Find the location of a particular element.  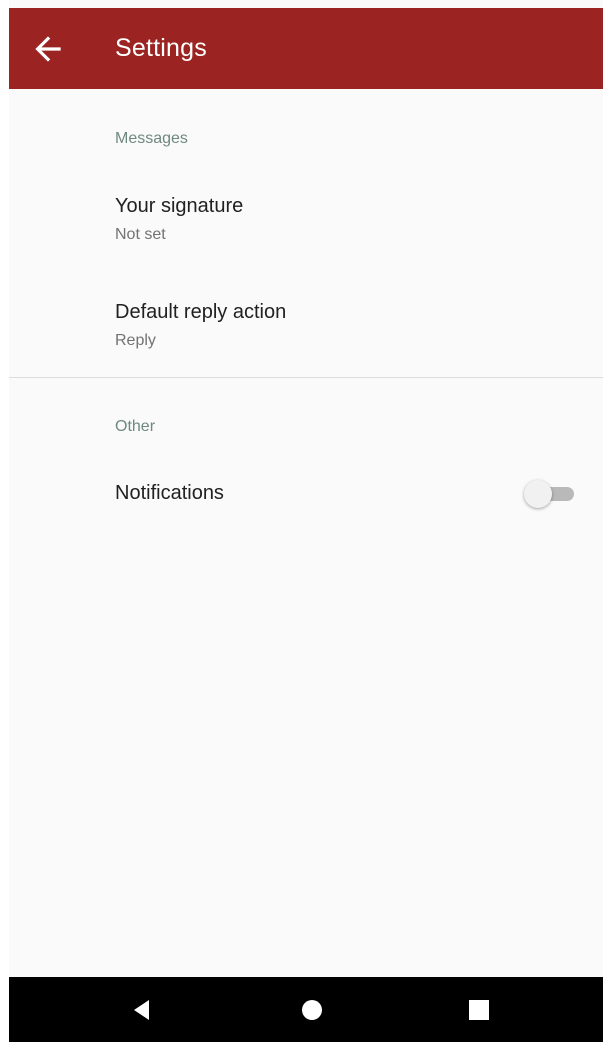

nav-recents-icon is located at coordinates (479, 1010).